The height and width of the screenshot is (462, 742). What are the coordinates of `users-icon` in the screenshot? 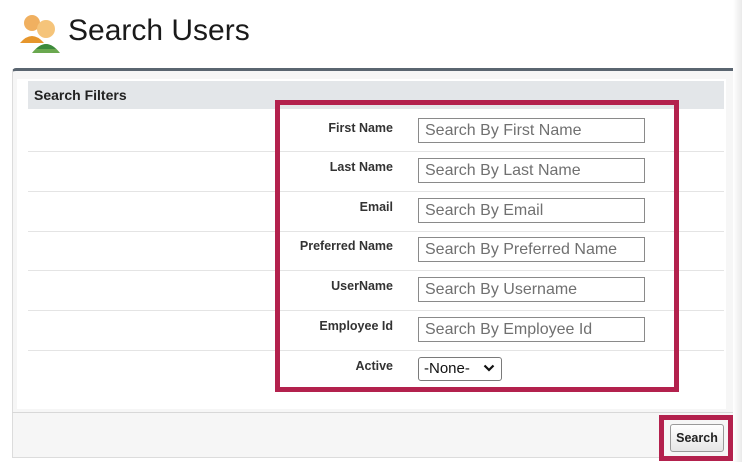 It's located at (40, 34).